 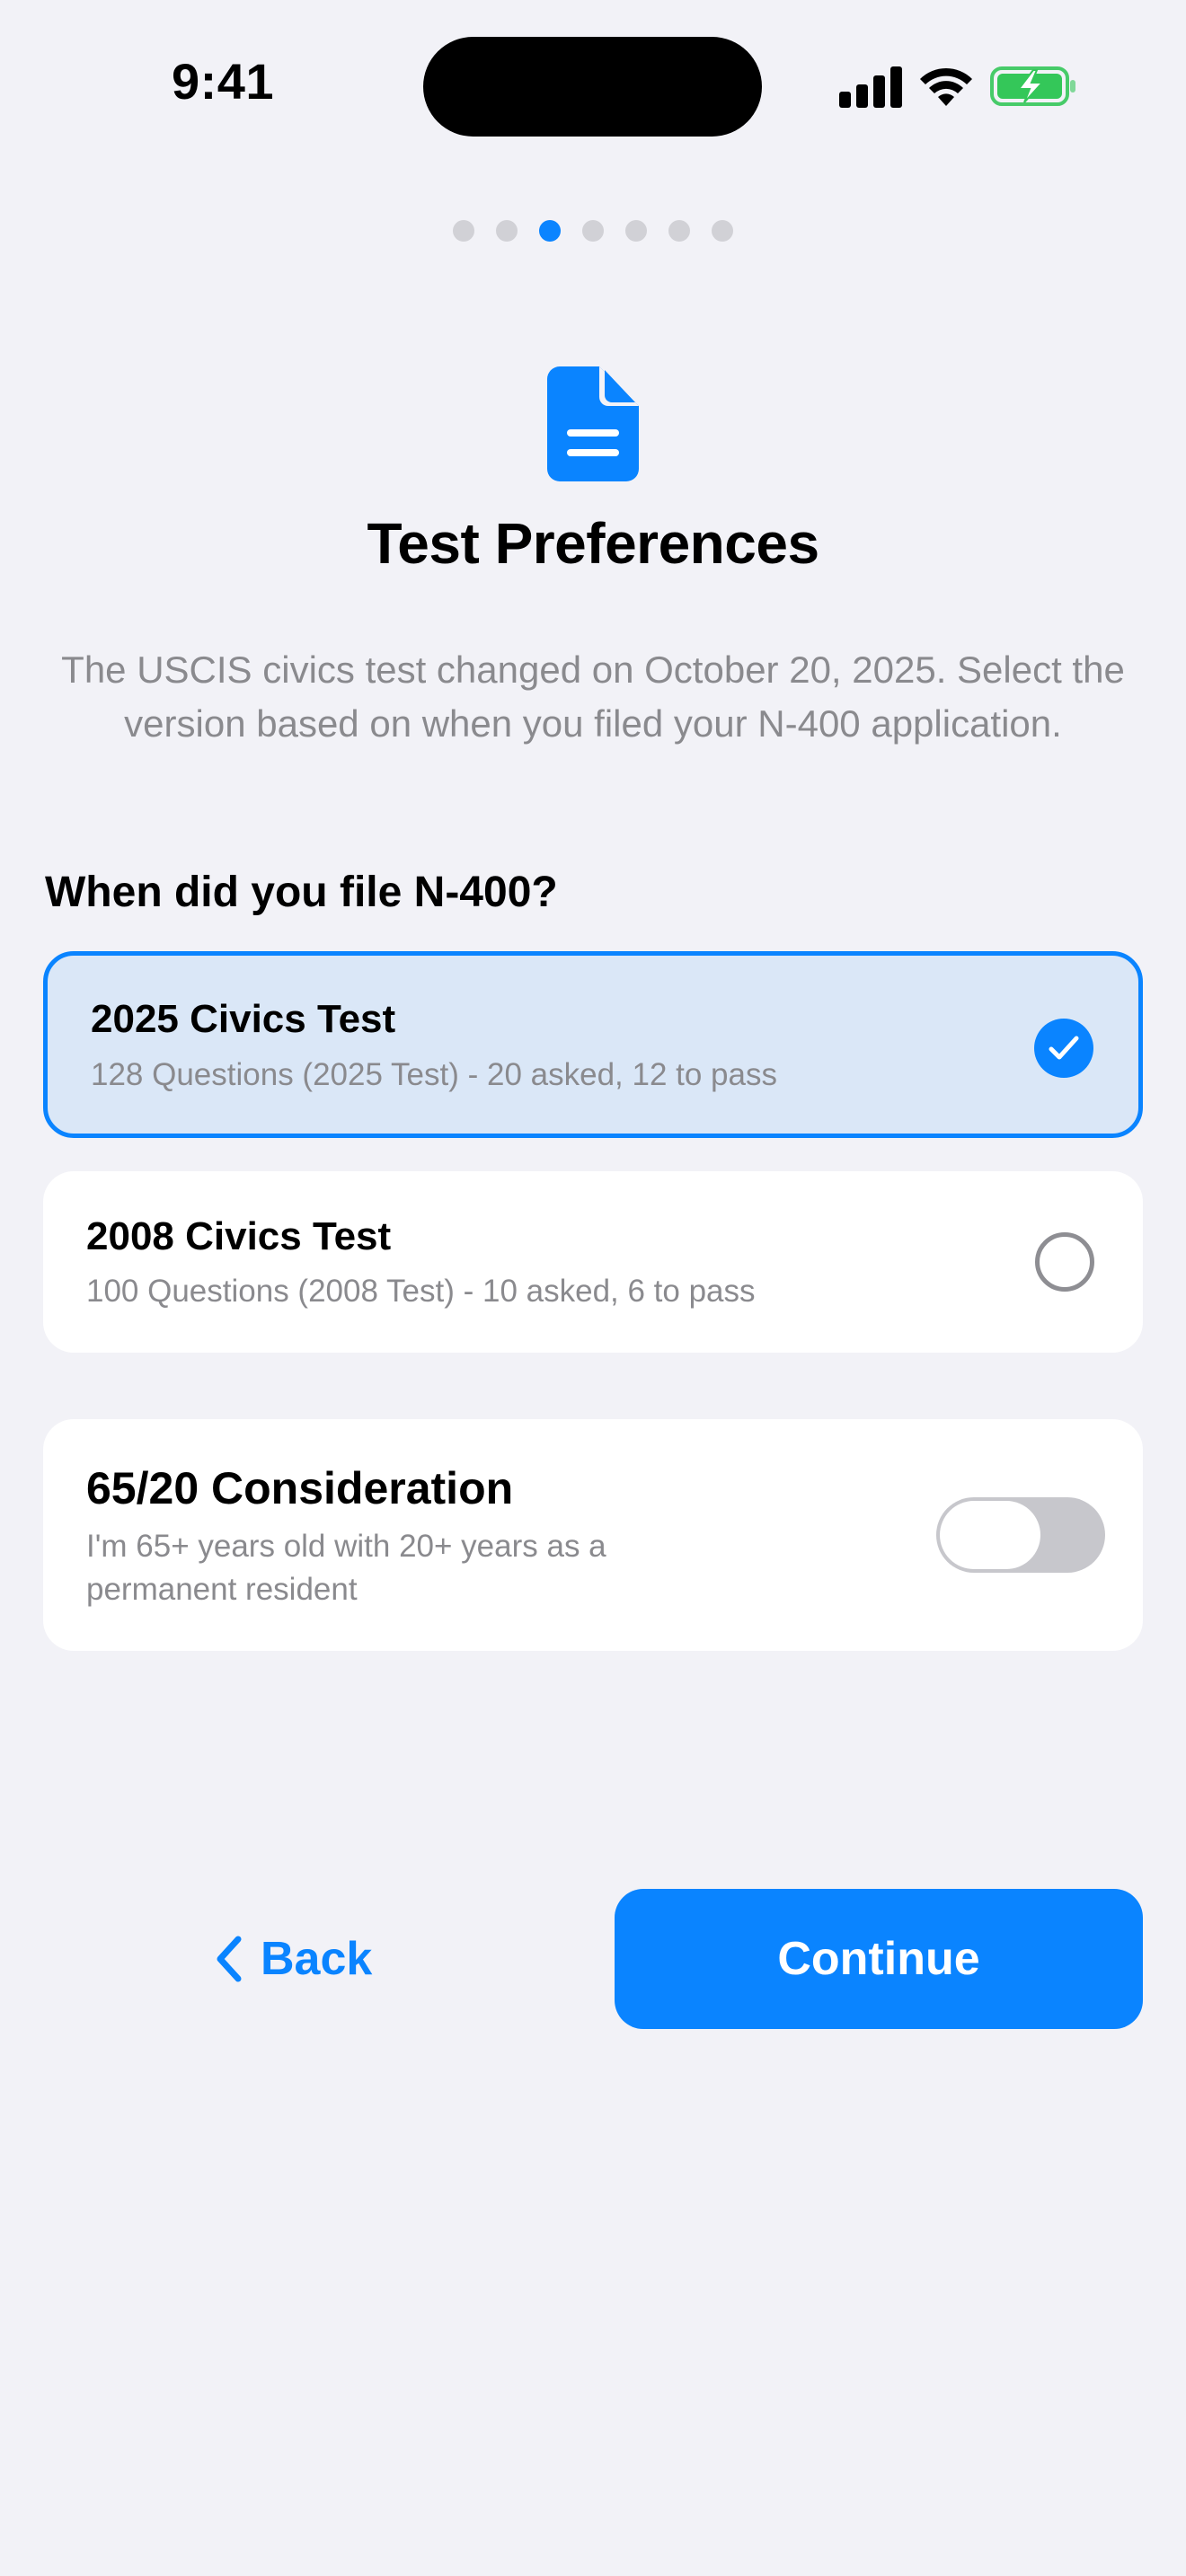 What do you see at coordinates (300, 1488) in the screenshot?
I see `consideration-title: 65/20 Consideration` at bounding box center [300, 1488].